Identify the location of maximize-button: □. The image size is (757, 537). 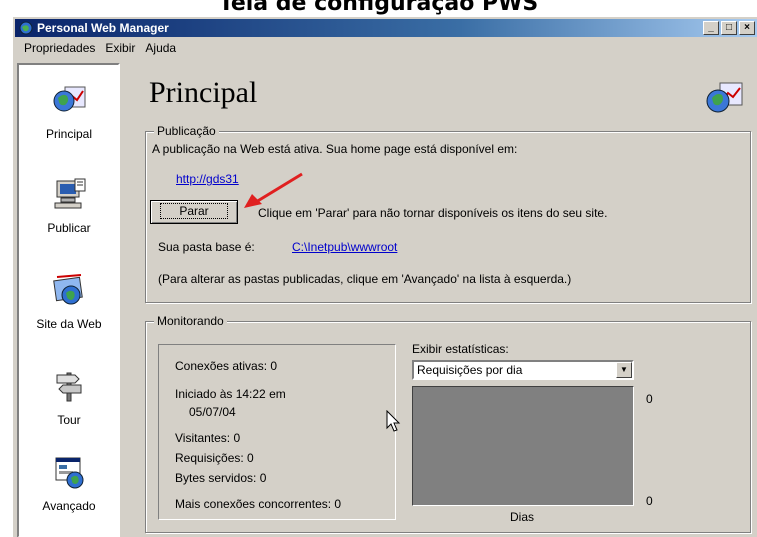
(729, 28).